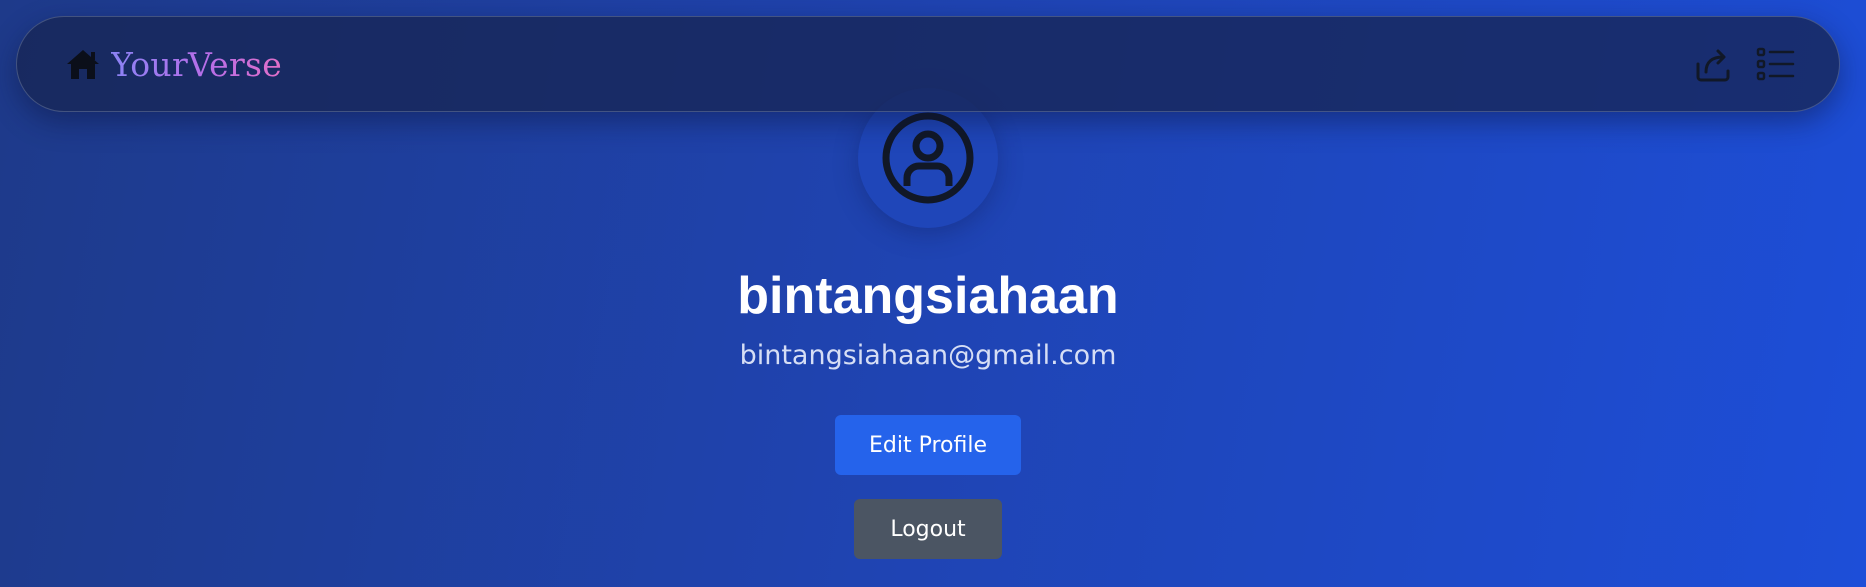 The width and height of the screenshot is (1866, 587). I want to click on profile-email: bintangsiahaan@gmail.com, so click(928, 355).